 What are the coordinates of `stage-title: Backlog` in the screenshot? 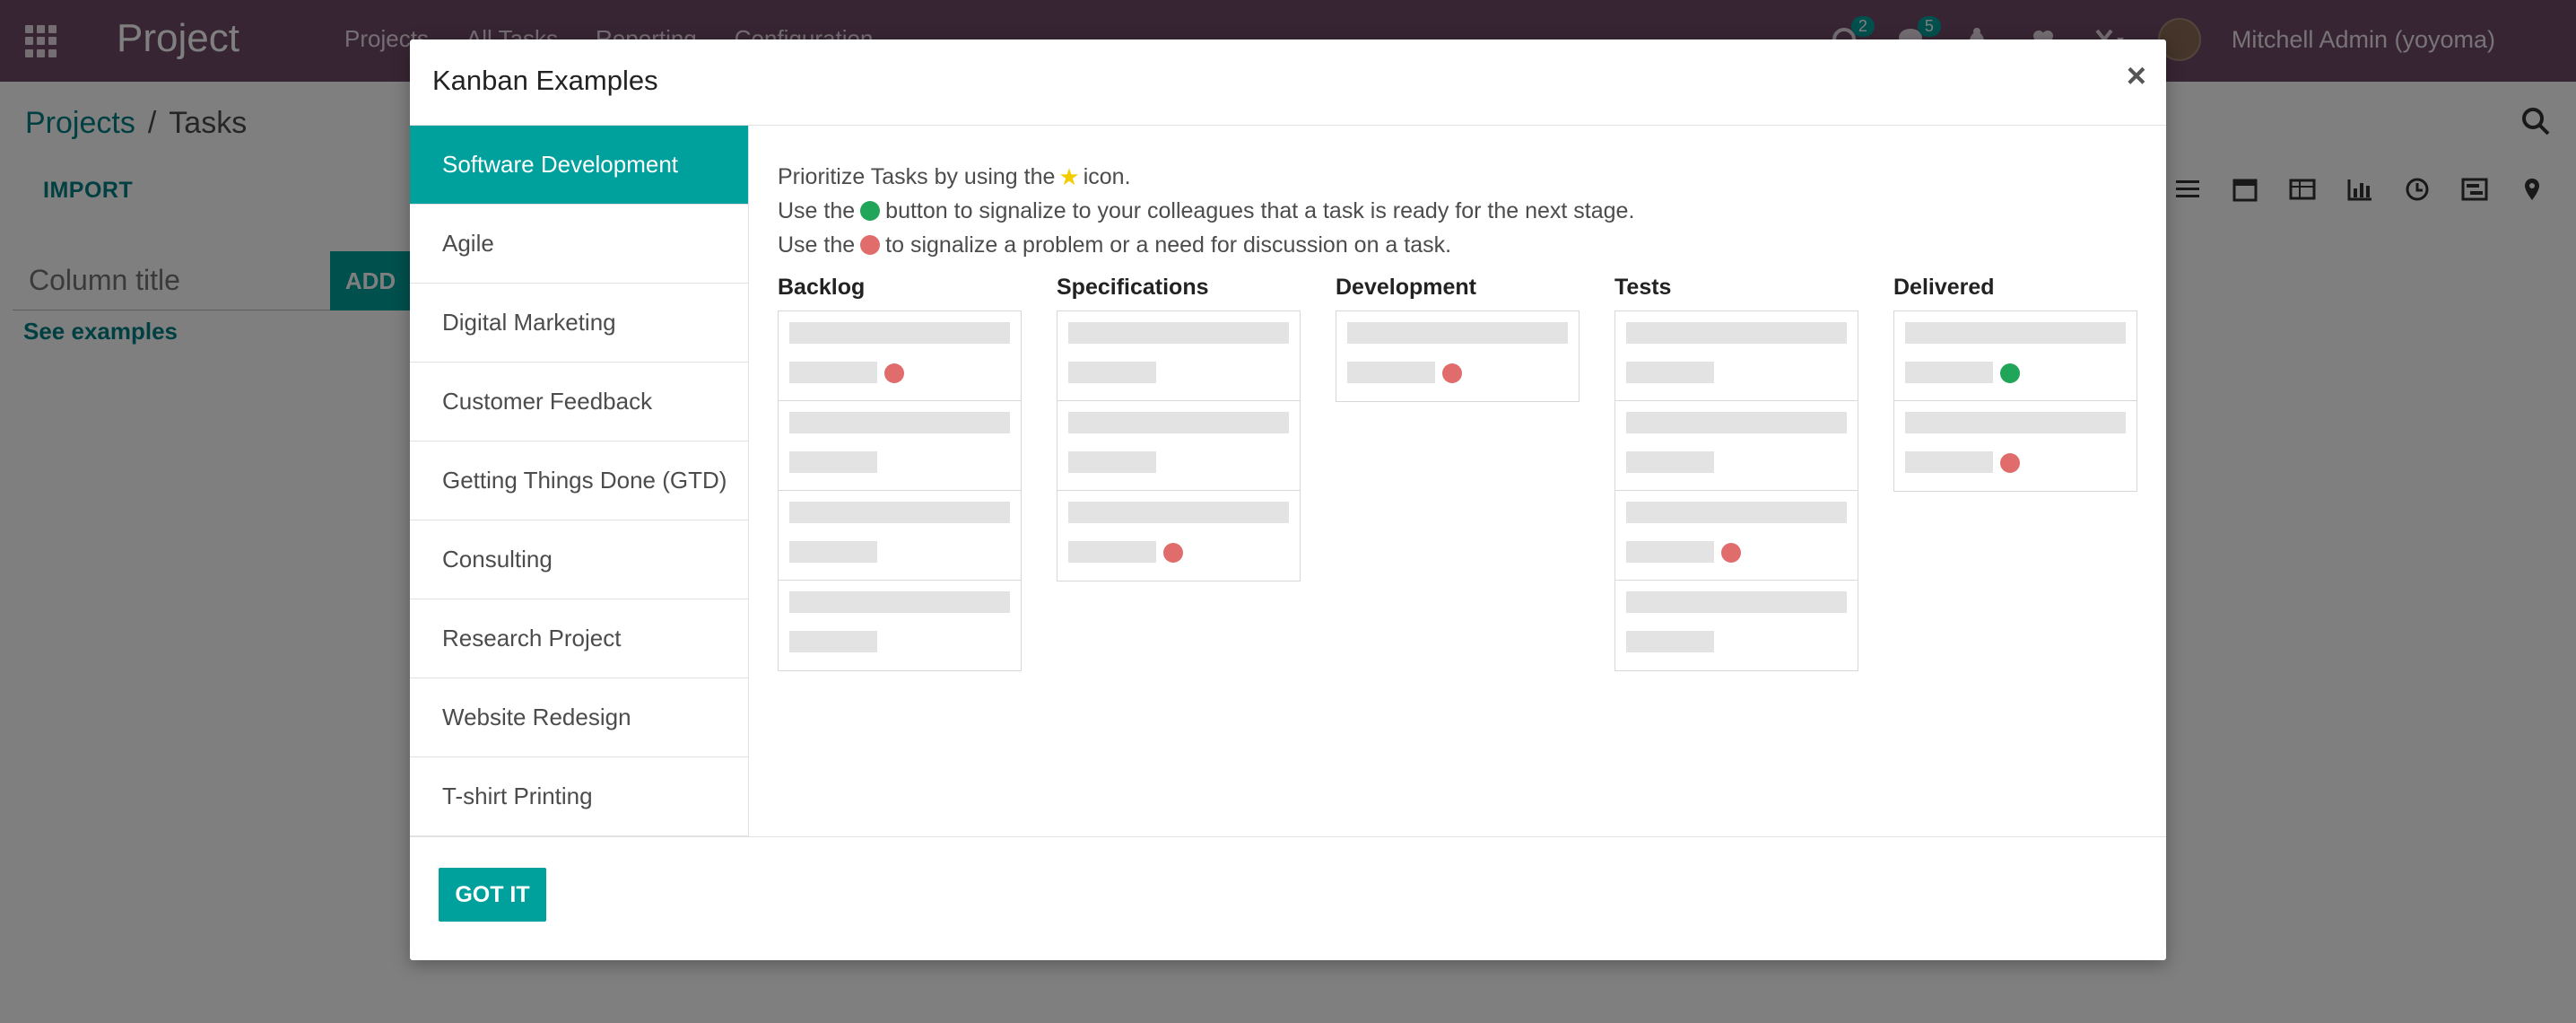 It's located at (822, 287).